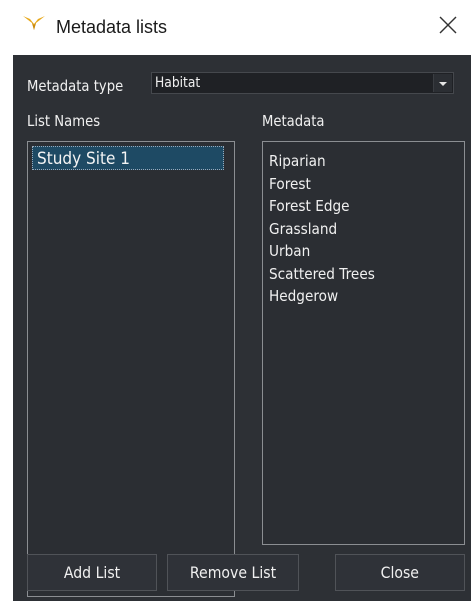 The height and width of the screenshot is (601, 471). Describe the element at coordinates (448, 25) in the screenshot. I see `close-icon` at that location.